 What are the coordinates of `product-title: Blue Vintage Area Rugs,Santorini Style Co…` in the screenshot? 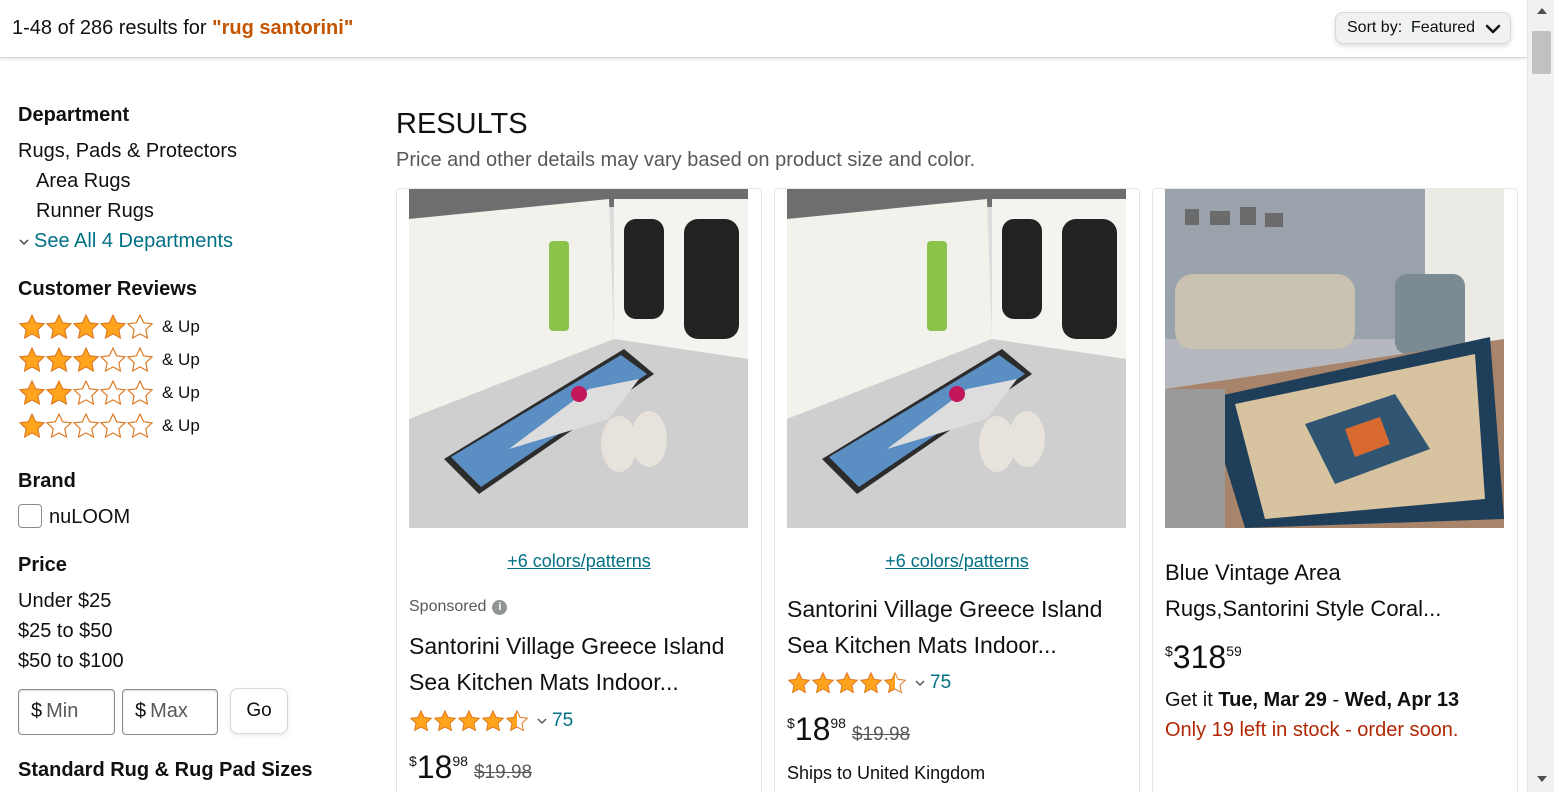 It's located at (1334, 591).